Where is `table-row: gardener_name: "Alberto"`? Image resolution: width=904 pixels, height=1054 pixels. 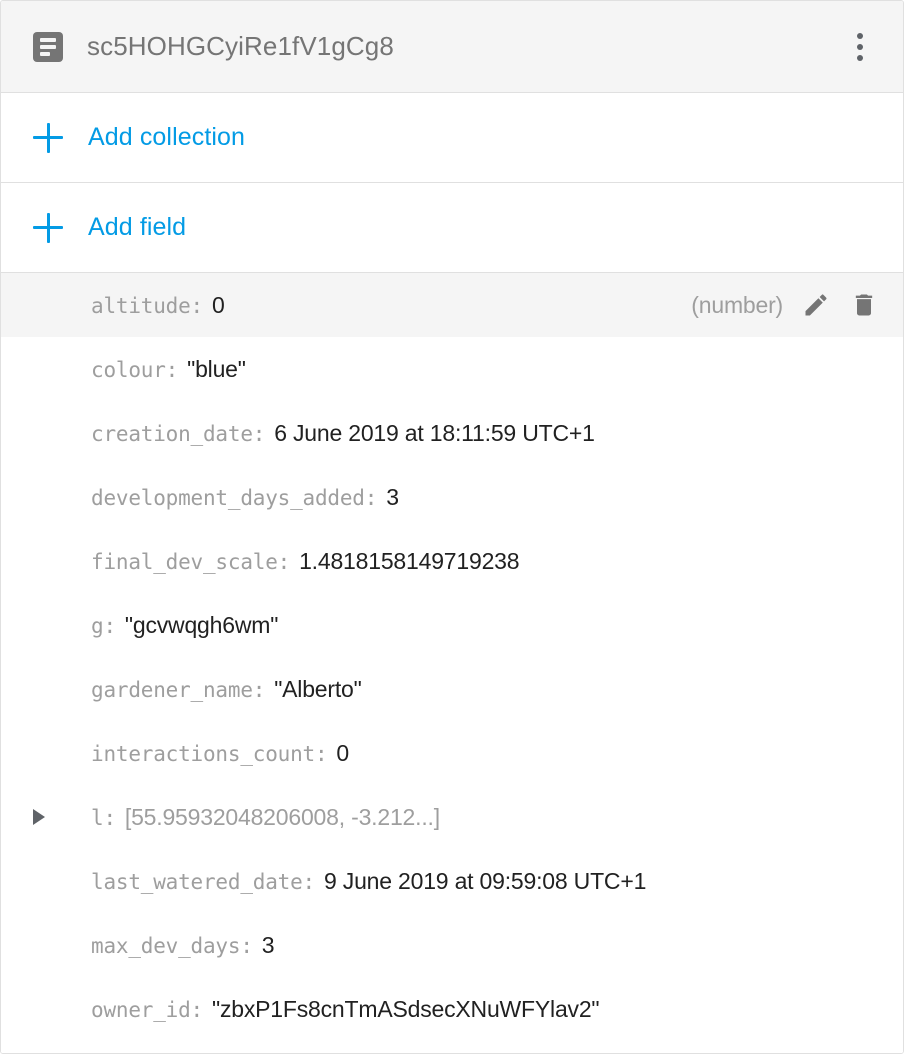 table-row: gardener_name: "Alberto" is located at coordinates (452, 689).